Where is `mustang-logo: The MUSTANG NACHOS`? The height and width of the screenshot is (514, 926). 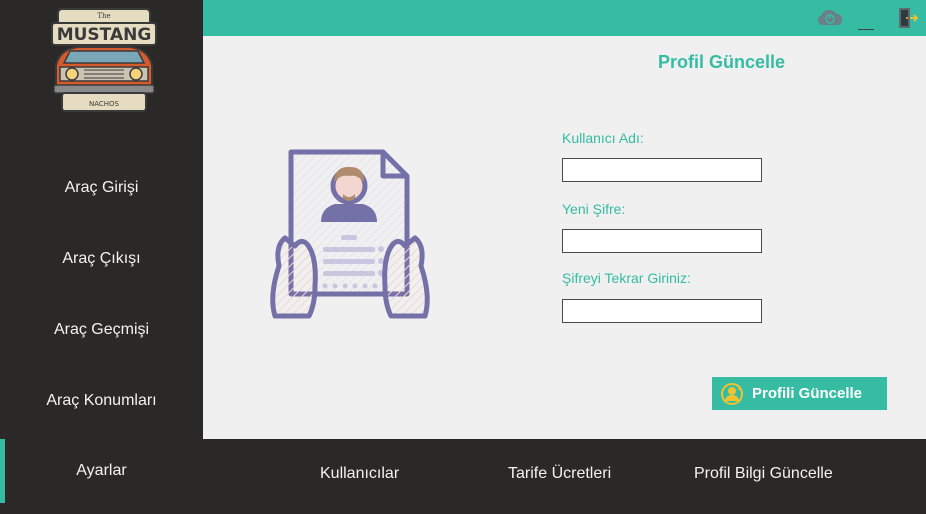 mustang-logo: The MUSTANG NACHOS is located at coordinates (104, 61).